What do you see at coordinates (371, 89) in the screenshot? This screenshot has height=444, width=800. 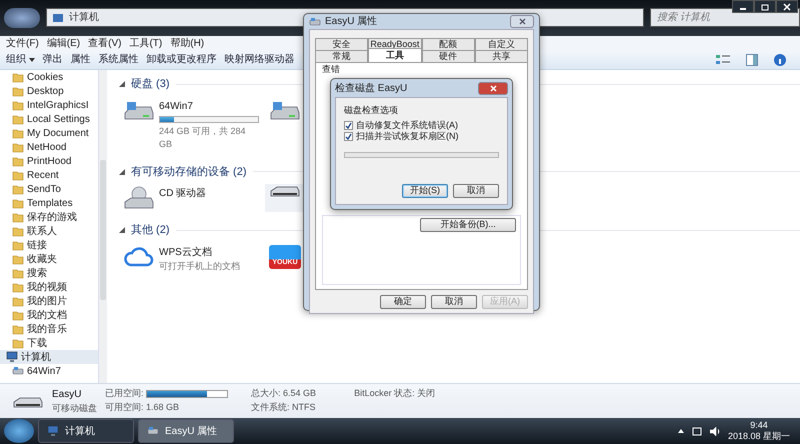 I see `dialog-title: 检查磁盘 EasyU` at bounding box center [371, 89].